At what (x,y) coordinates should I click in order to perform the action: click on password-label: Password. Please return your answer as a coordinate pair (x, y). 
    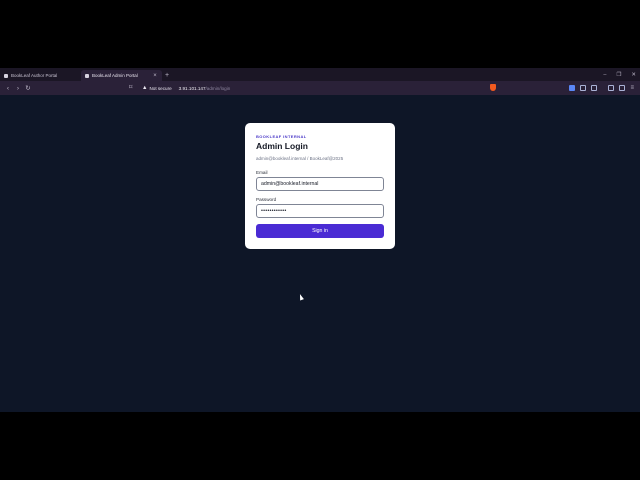
    Looking at the image, I should click on (266, 199).